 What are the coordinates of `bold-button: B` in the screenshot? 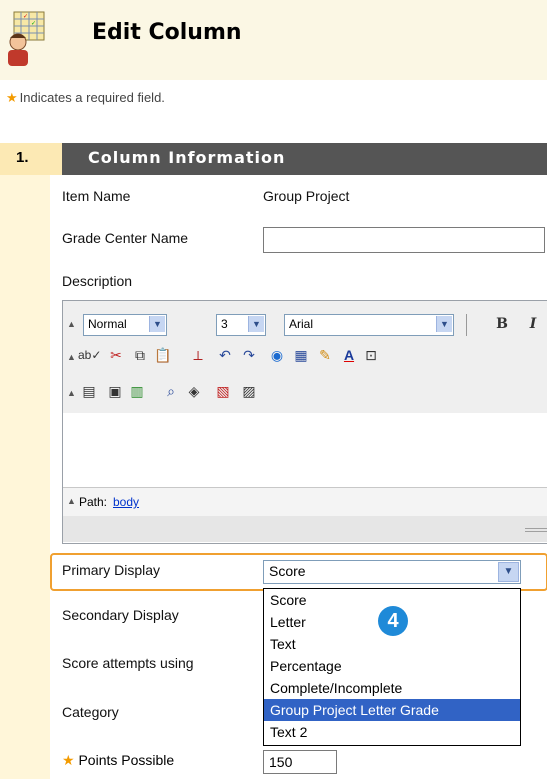 It's located at (502, 324).